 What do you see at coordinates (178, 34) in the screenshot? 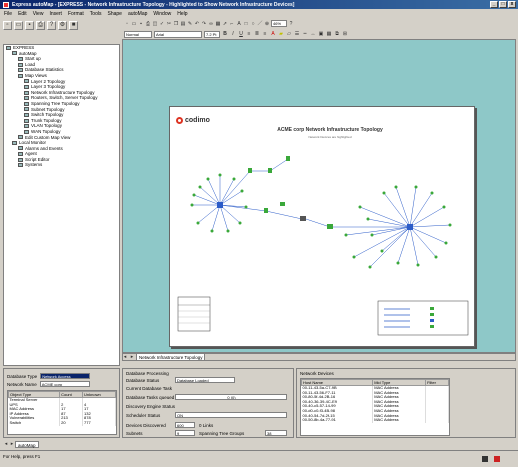
I see `font-select: Arial` at bounding box center [178, 34].